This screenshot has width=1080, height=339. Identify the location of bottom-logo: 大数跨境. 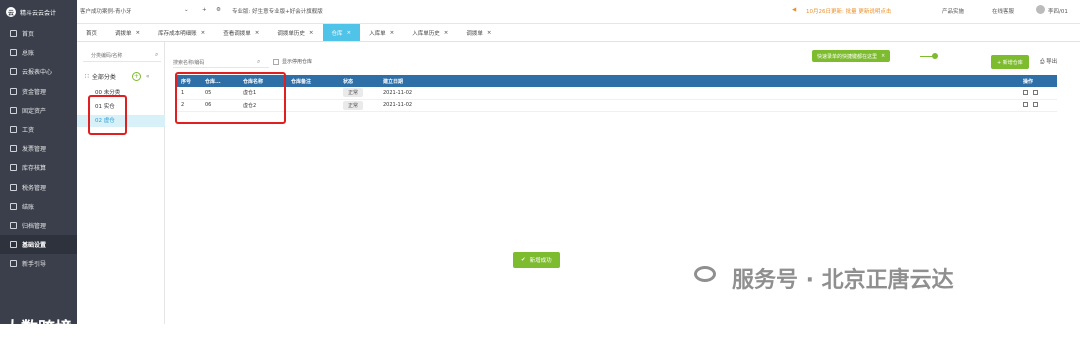
(38, 329).